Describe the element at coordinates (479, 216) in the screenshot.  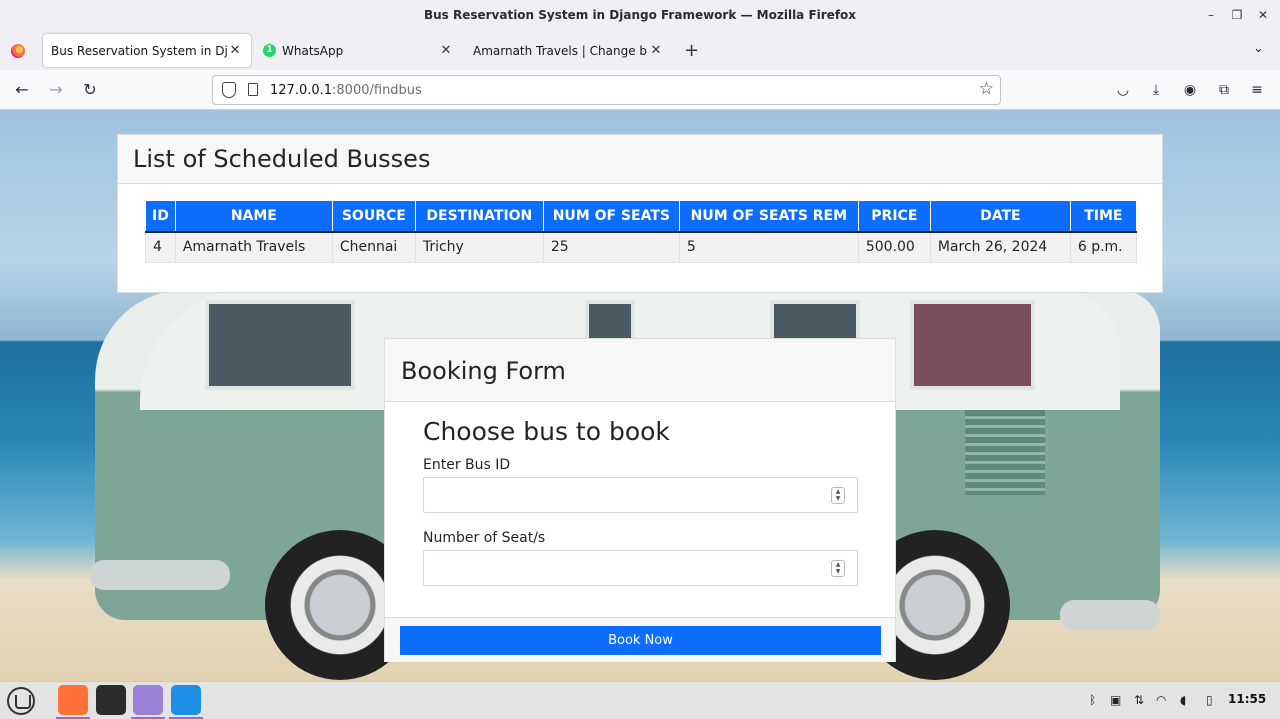
I see `col-header-destination: DESTINATION` at that location.